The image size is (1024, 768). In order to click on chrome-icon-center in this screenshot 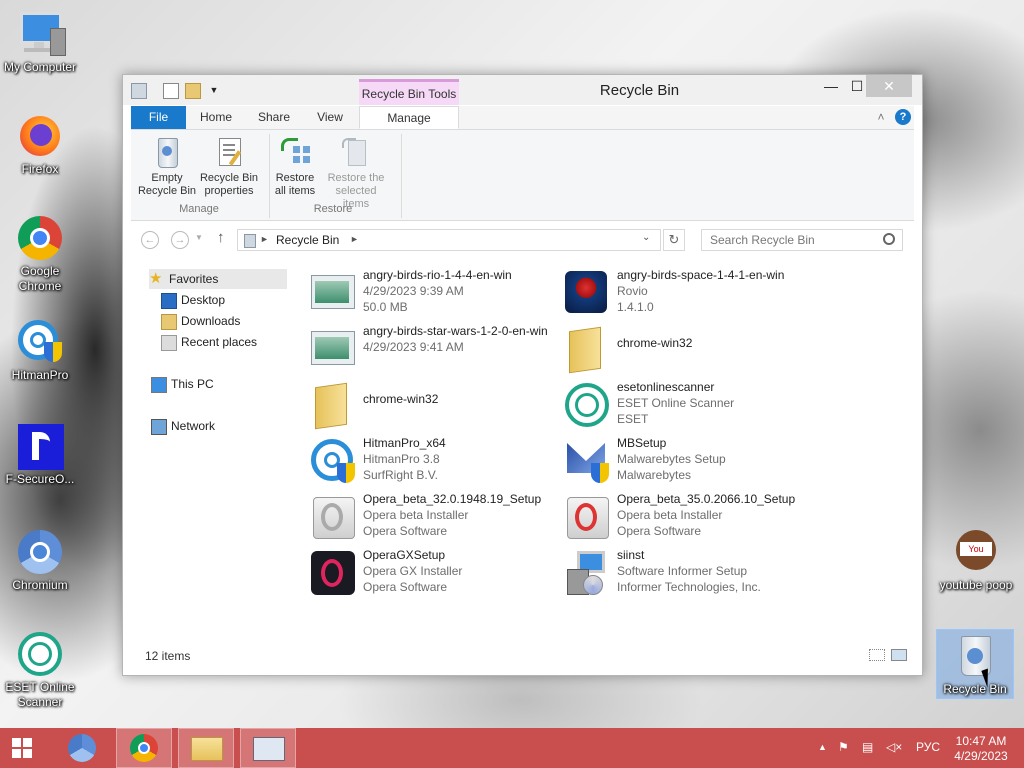, I will do `click(144, 748)`.